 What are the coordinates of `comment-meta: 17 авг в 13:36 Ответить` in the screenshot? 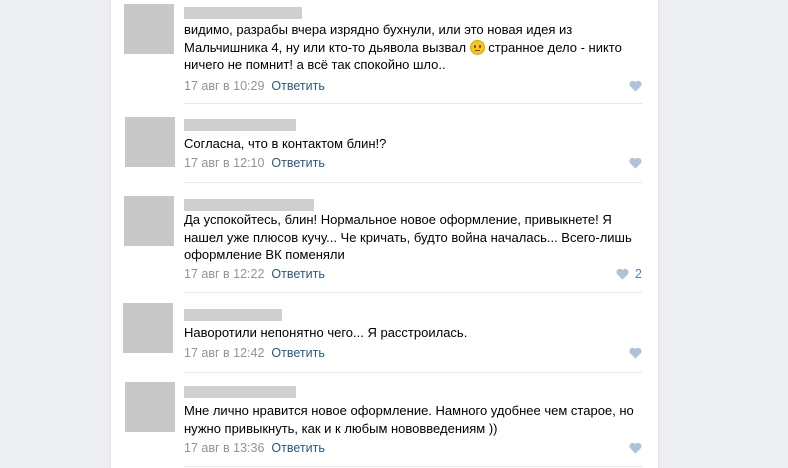 It's located at (254, 448).